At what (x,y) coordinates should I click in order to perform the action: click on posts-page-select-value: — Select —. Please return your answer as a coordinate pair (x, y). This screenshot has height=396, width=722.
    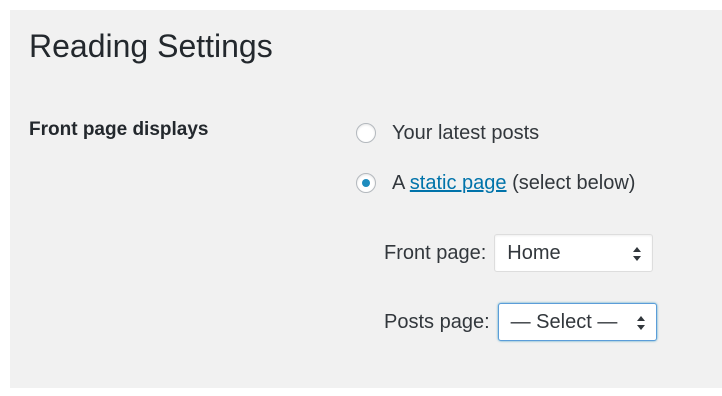
    Looking at the image, I should click on (564, 322).